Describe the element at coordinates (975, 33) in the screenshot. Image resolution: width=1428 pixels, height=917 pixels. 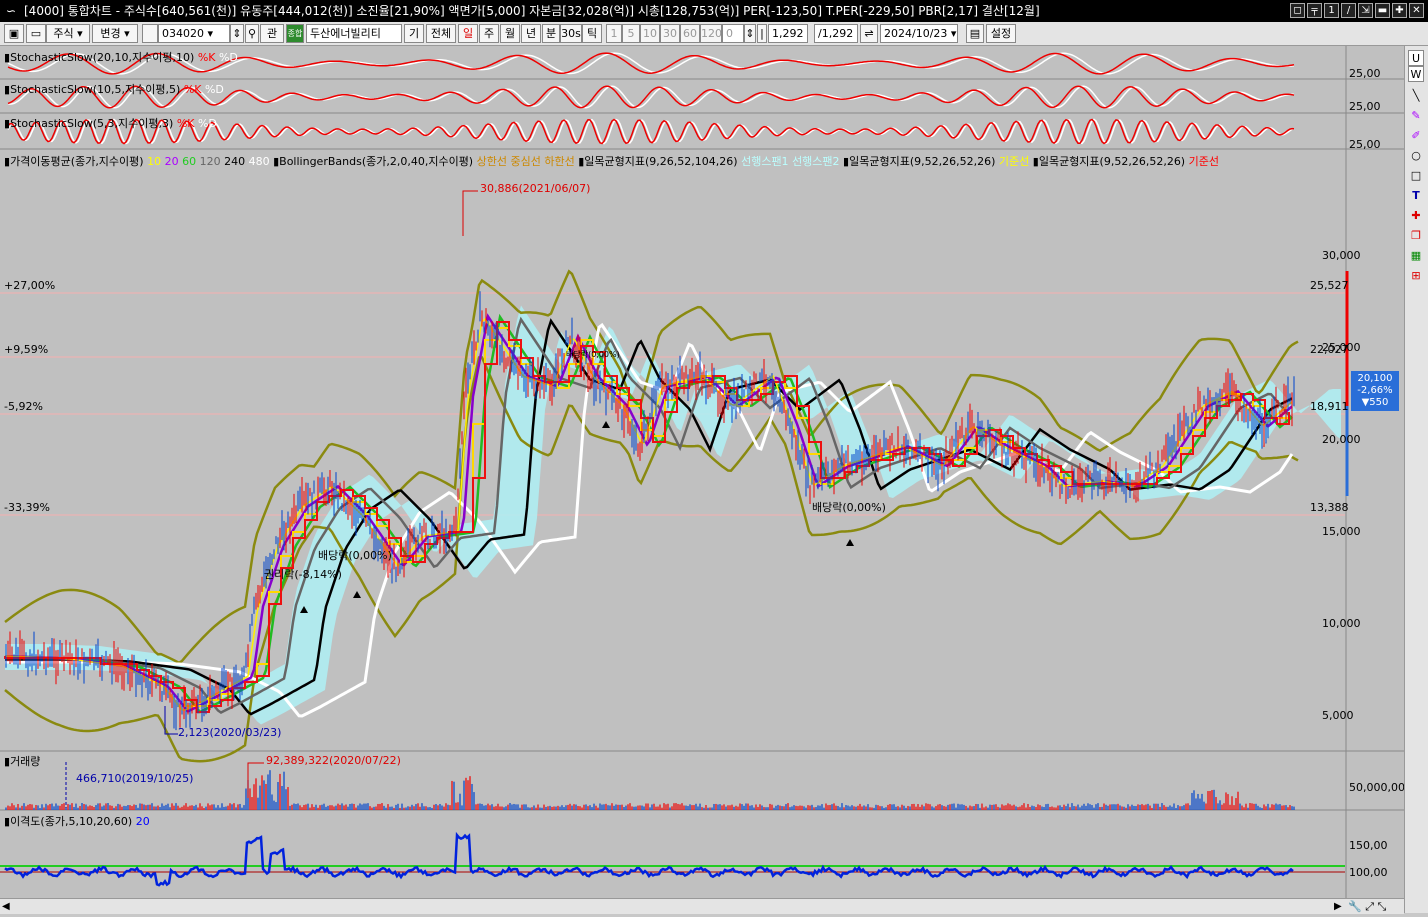
I see `save-icon: ▤` at that location.